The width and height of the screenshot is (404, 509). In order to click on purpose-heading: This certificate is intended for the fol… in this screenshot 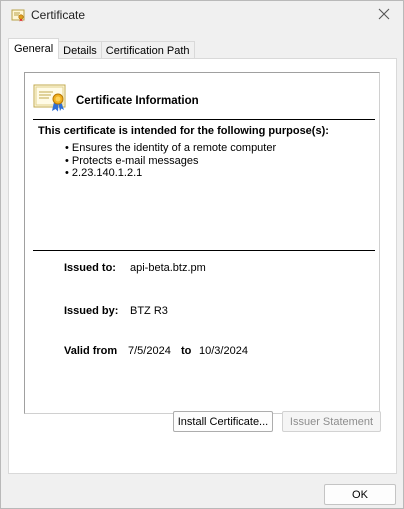, I will do `click(183, 131)`.